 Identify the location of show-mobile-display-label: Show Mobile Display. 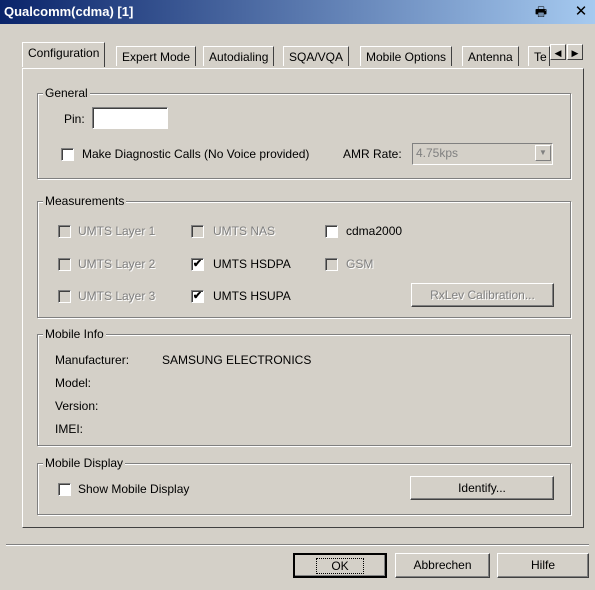
(134, 489).